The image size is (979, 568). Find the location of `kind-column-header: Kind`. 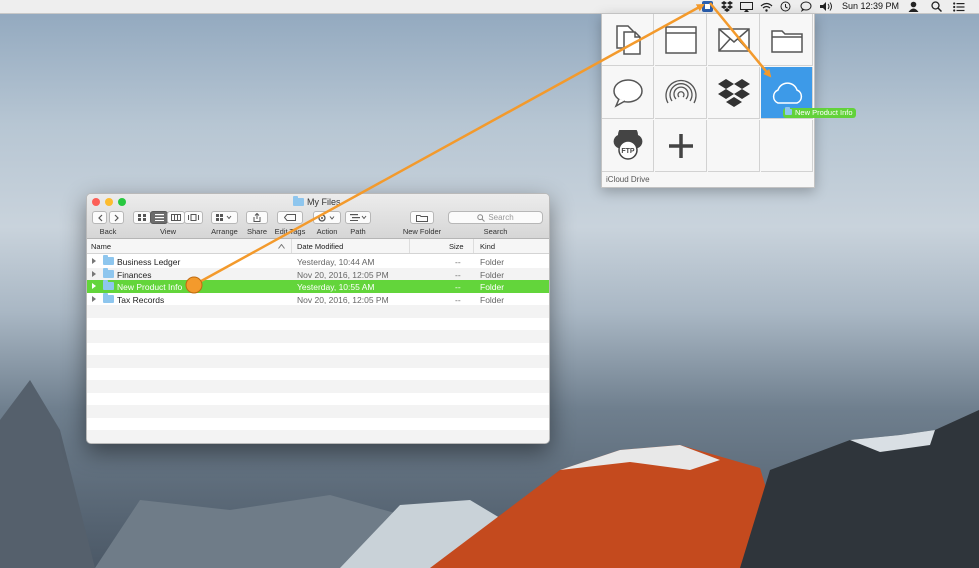

kind-column-header: Kind is located at coordinates (487, 246).